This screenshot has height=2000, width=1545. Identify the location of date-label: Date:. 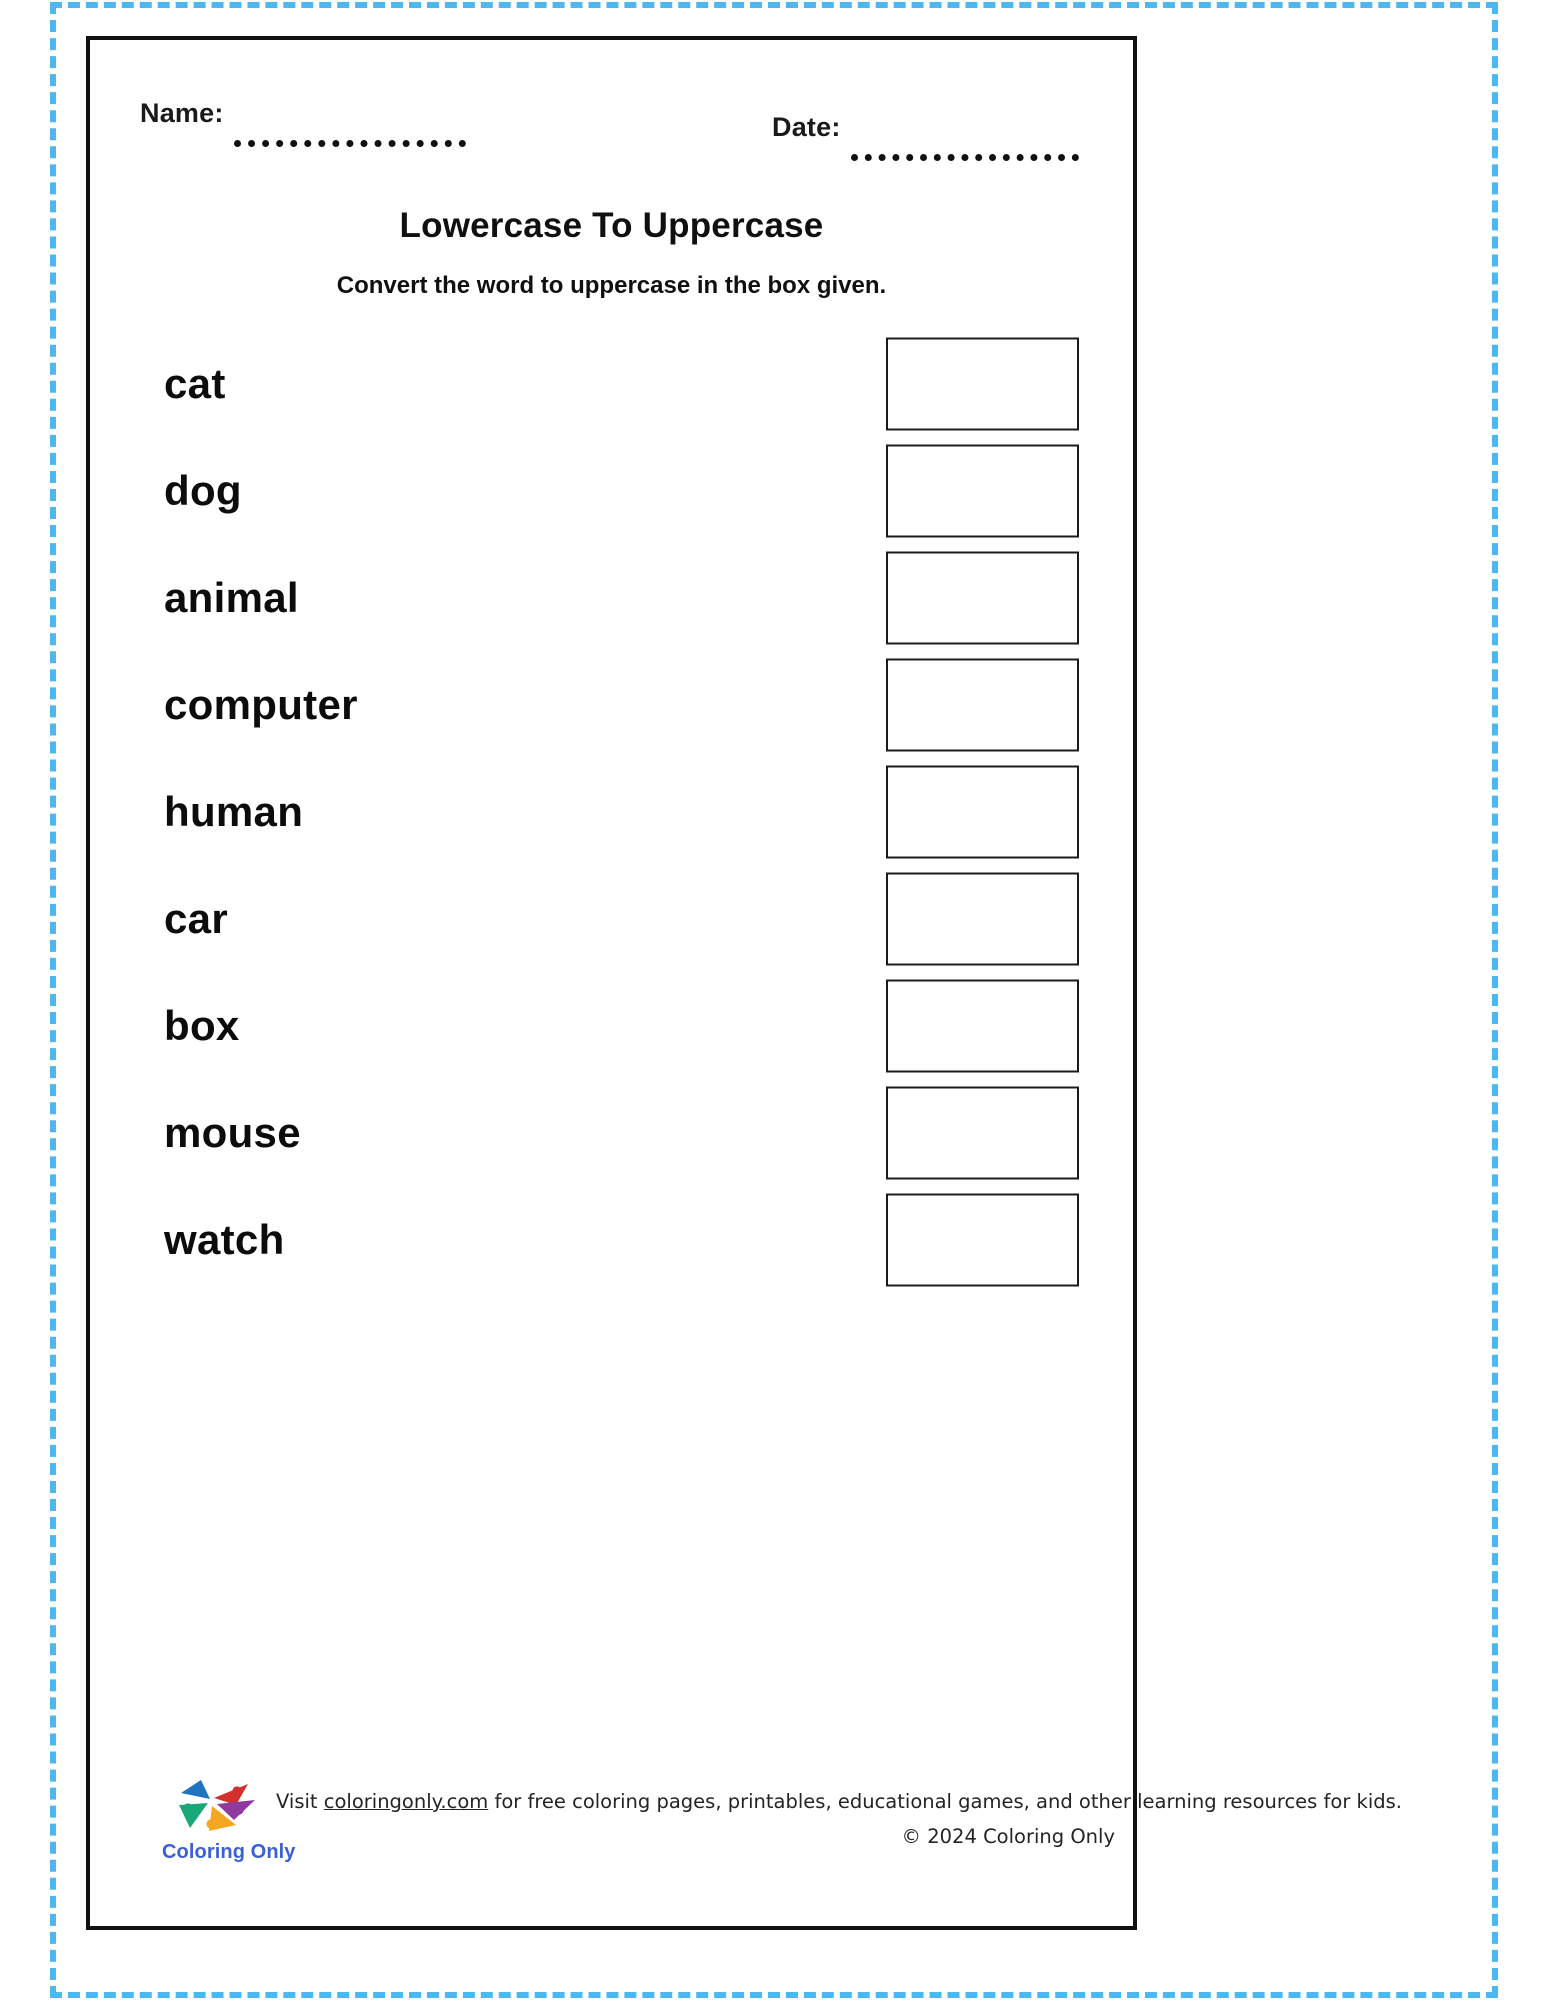
(806, 127).